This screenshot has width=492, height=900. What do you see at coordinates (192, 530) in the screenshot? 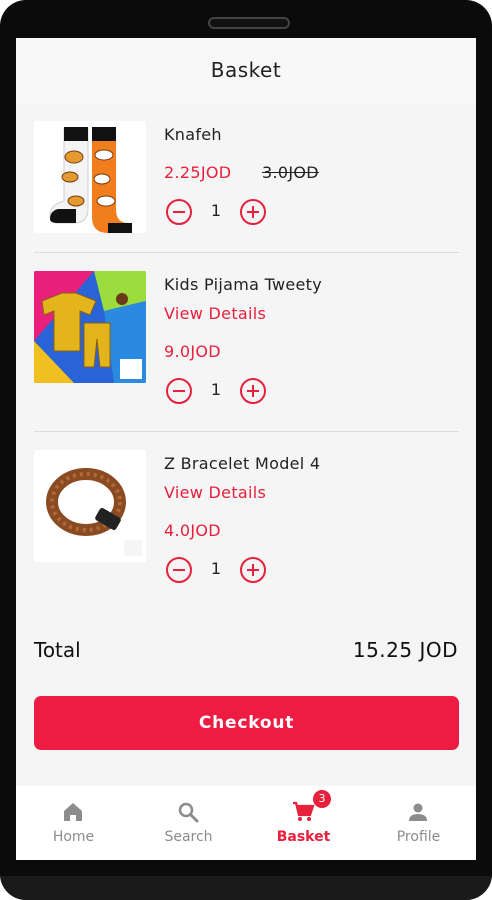
I see `item-price: 4.0JOD` at bounding box center [192, 530].